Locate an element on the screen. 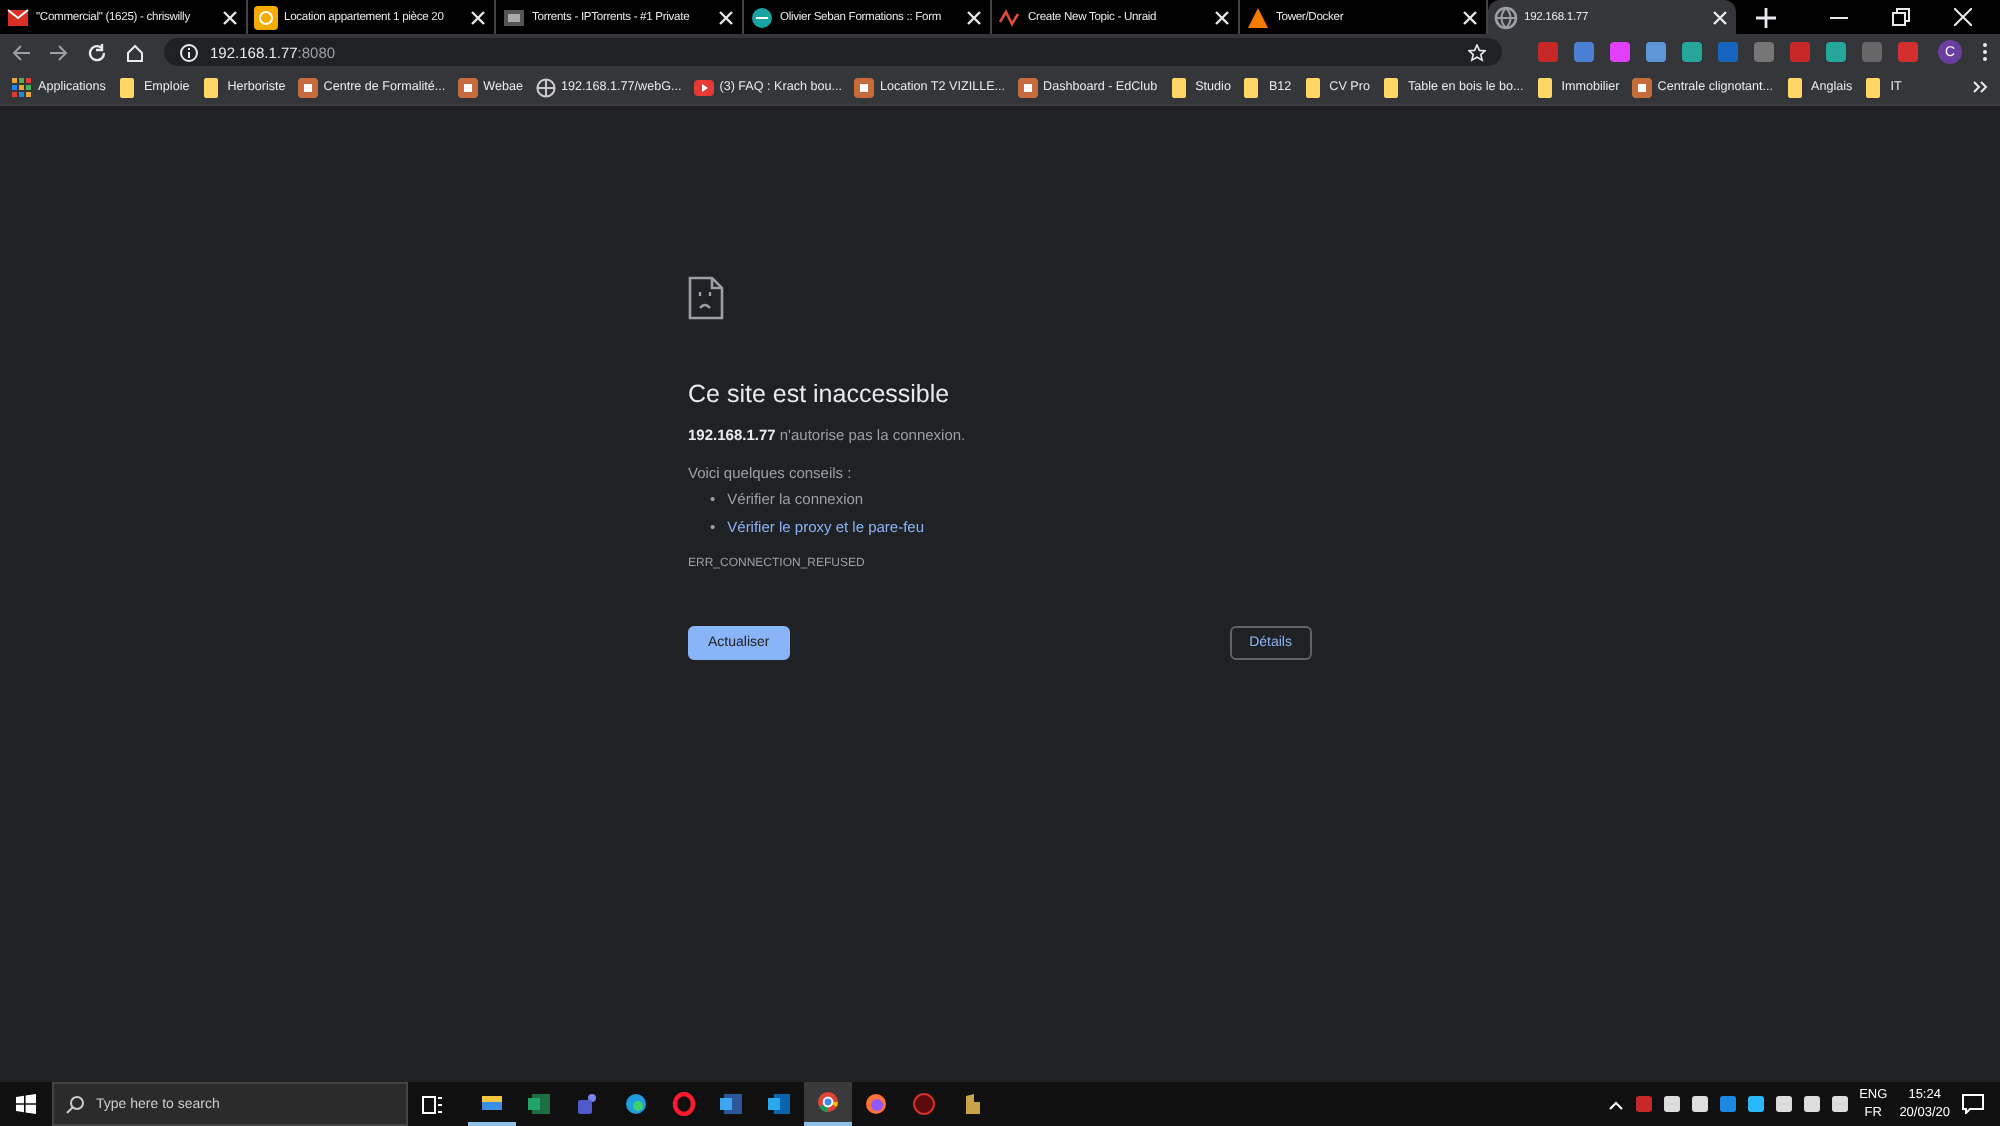 This screenshot has height=1126, width=2000. search-icon is located at coordinates (75, 1104).